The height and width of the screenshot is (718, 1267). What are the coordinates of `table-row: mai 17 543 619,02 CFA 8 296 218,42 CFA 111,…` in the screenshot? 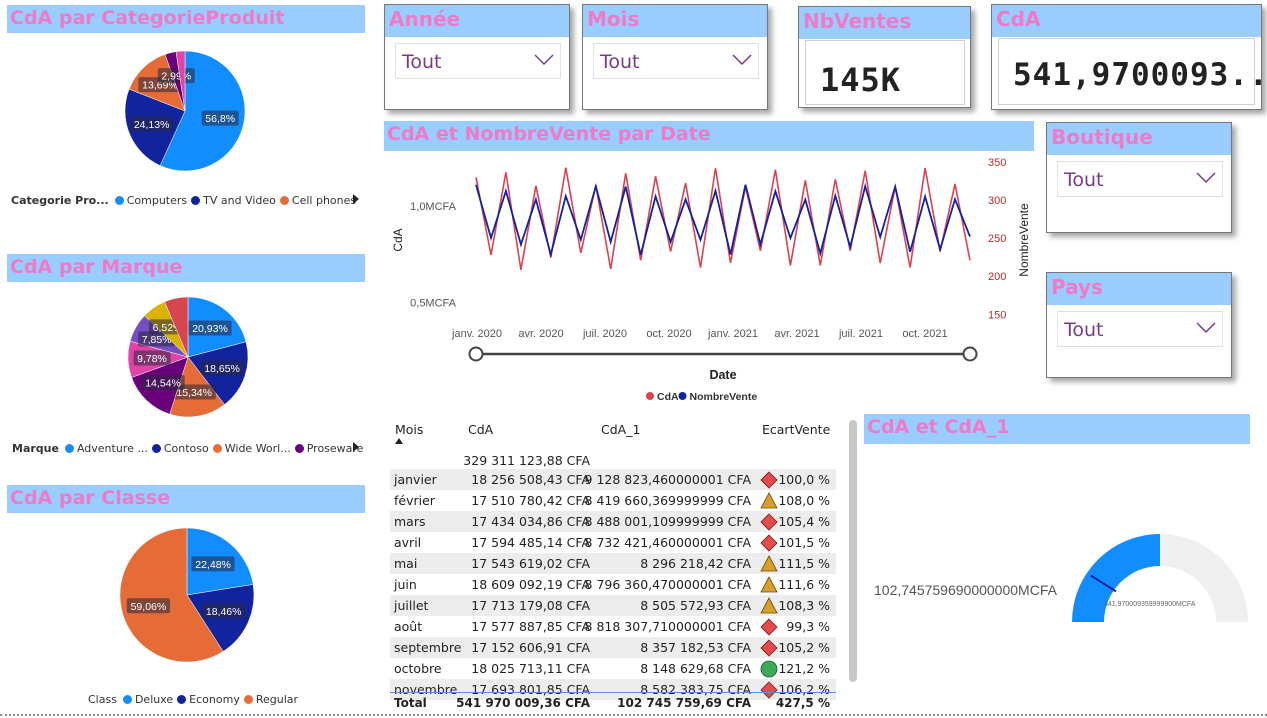 It's located at (613, 563).